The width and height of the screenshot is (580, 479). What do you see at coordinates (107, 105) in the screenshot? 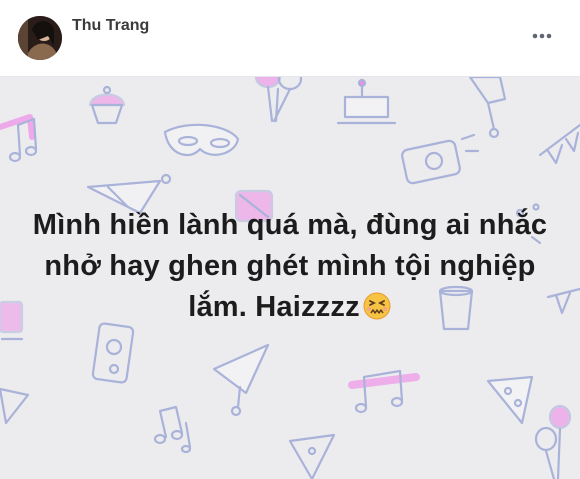
I see `cupcake-icon` at bounding box center [107, 105].